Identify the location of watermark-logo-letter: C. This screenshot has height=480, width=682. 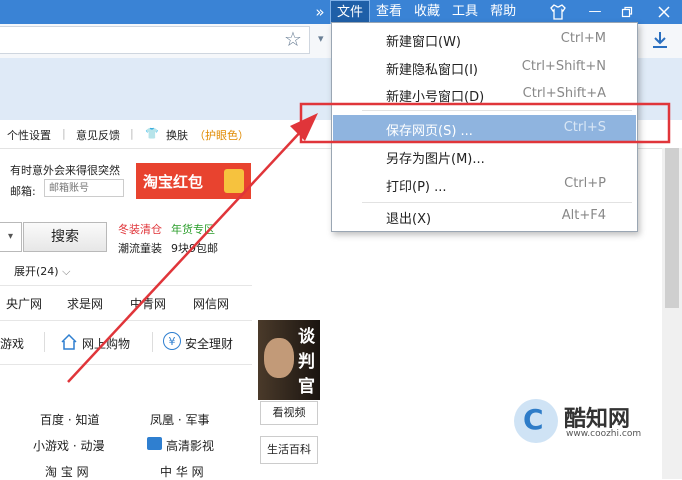
(533, 419).